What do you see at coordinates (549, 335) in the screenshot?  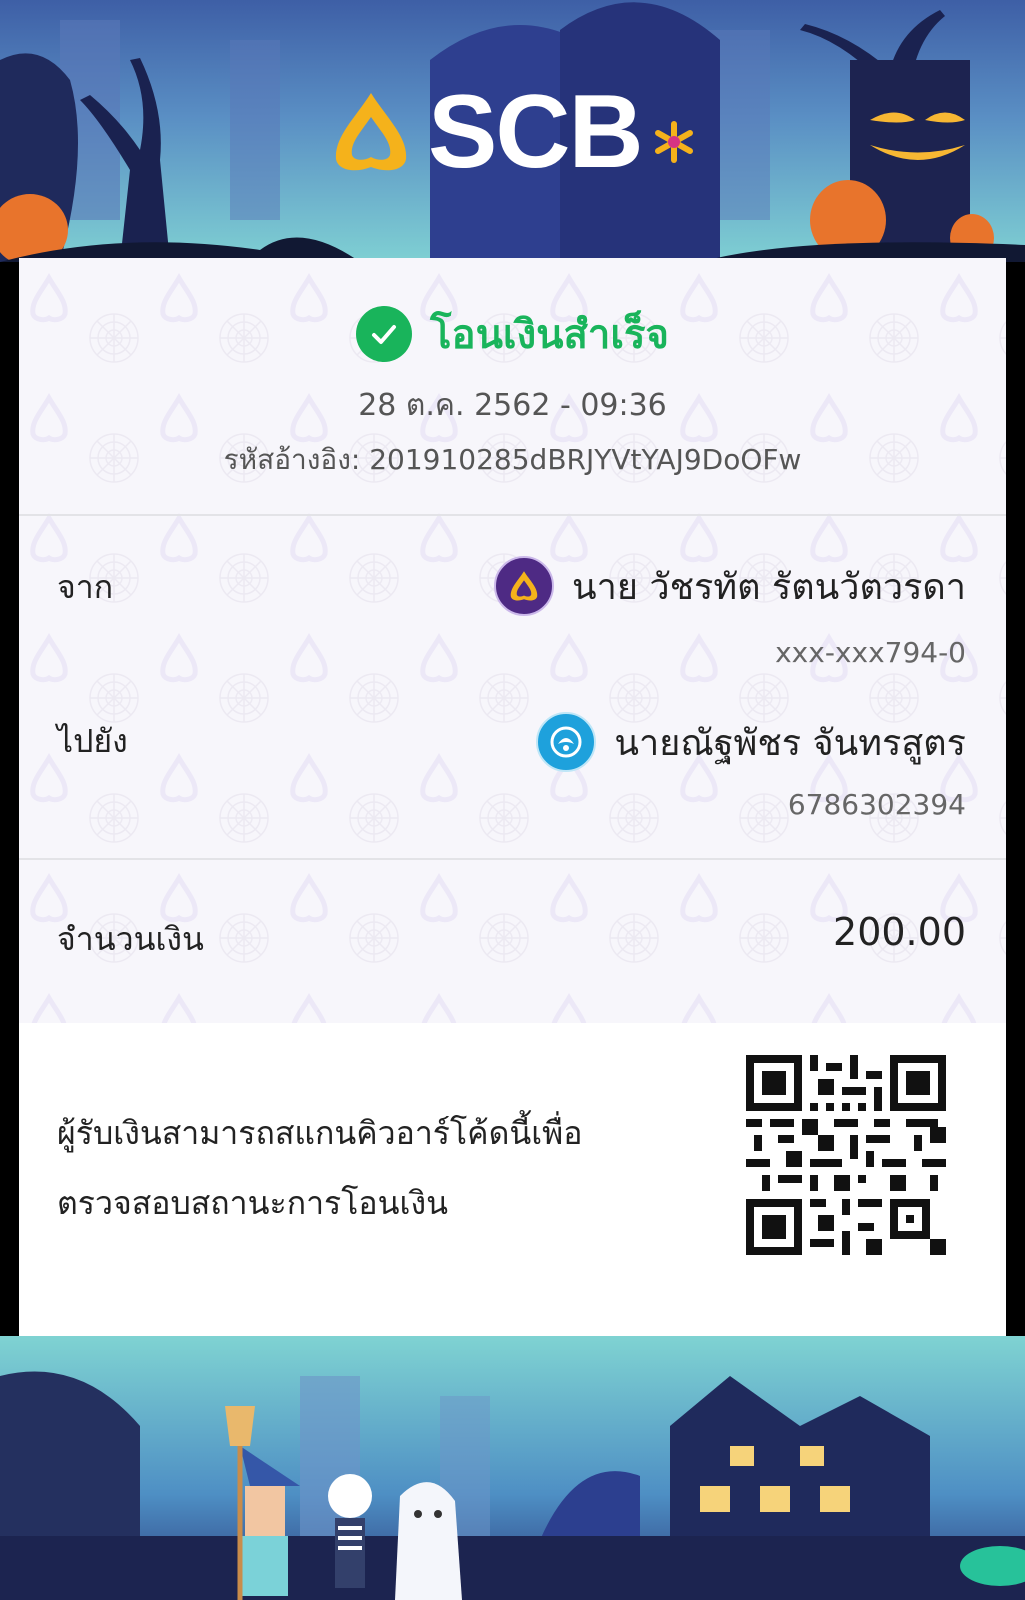 I see `status-text: โอนเงินสำเร็จ` at bounding box center [549, 335].